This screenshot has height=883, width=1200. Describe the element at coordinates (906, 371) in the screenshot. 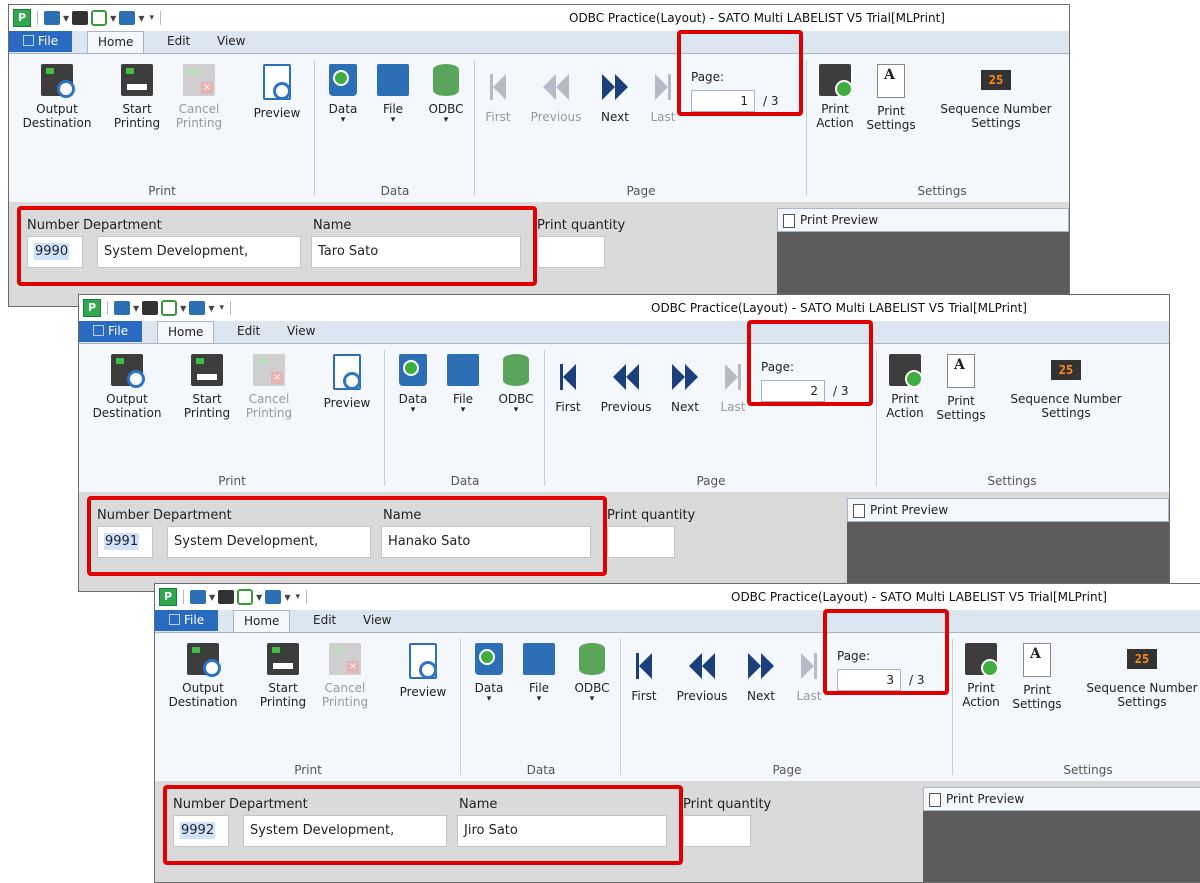

I see `print-action-icon` at that location.